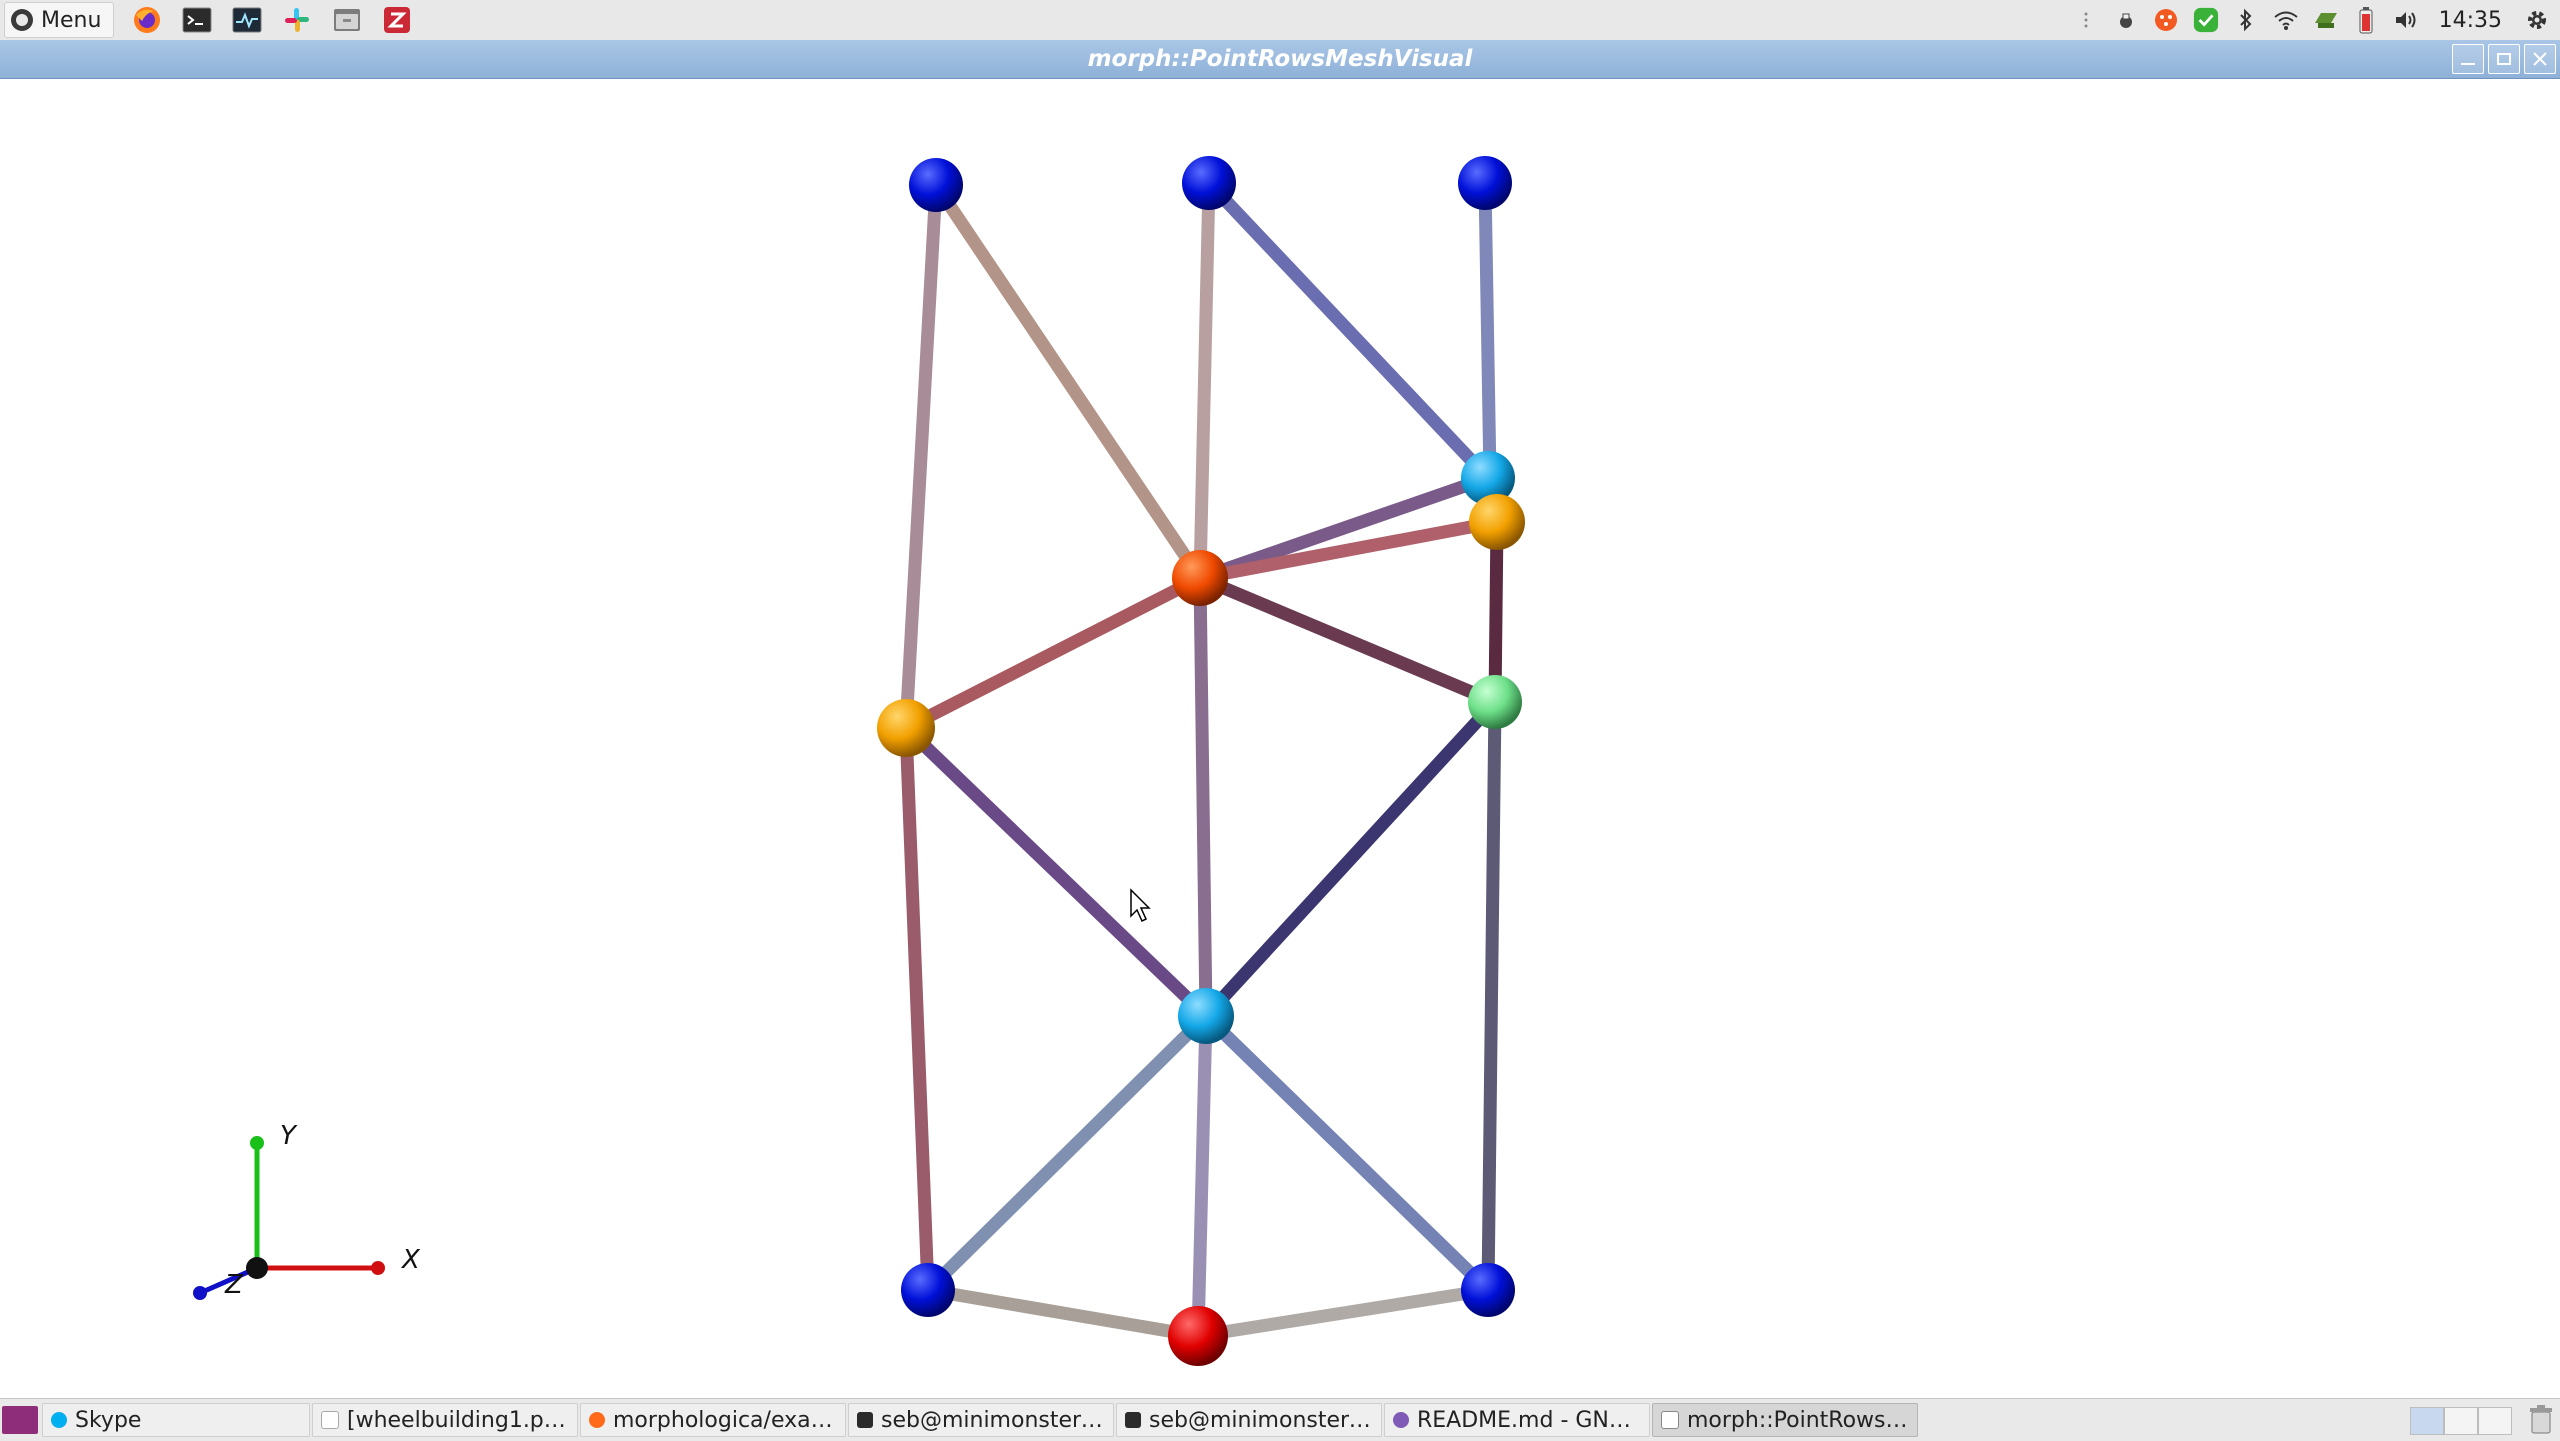 This screenshot has height=1441, width=2560. I want to click on trash-icon, so click(2541, 1420).